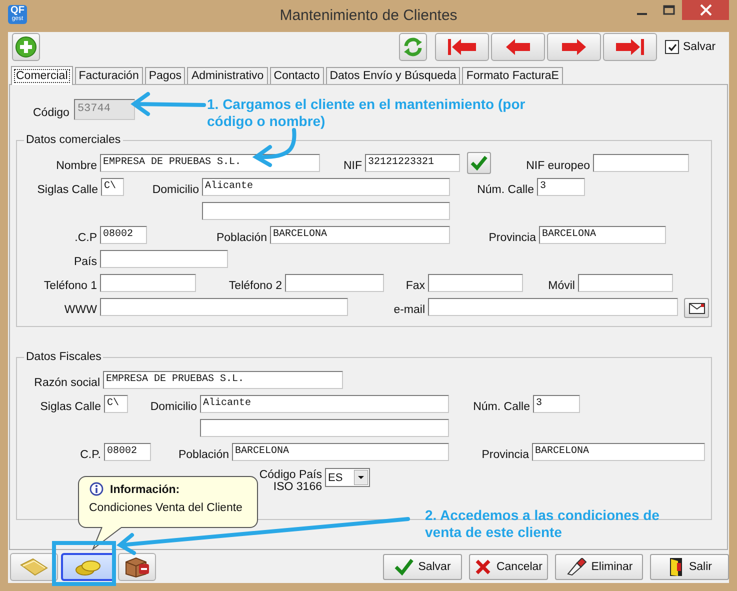  I want to click on save-button: Salvar, so click(422, 567).